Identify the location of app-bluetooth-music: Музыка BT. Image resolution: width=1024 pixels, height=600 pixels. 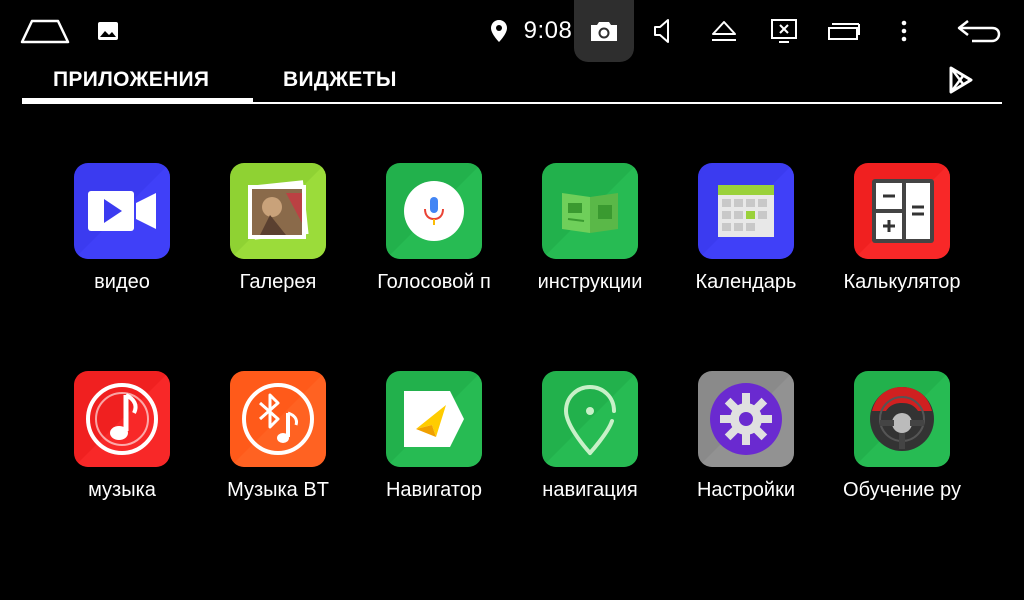
(278, 446).